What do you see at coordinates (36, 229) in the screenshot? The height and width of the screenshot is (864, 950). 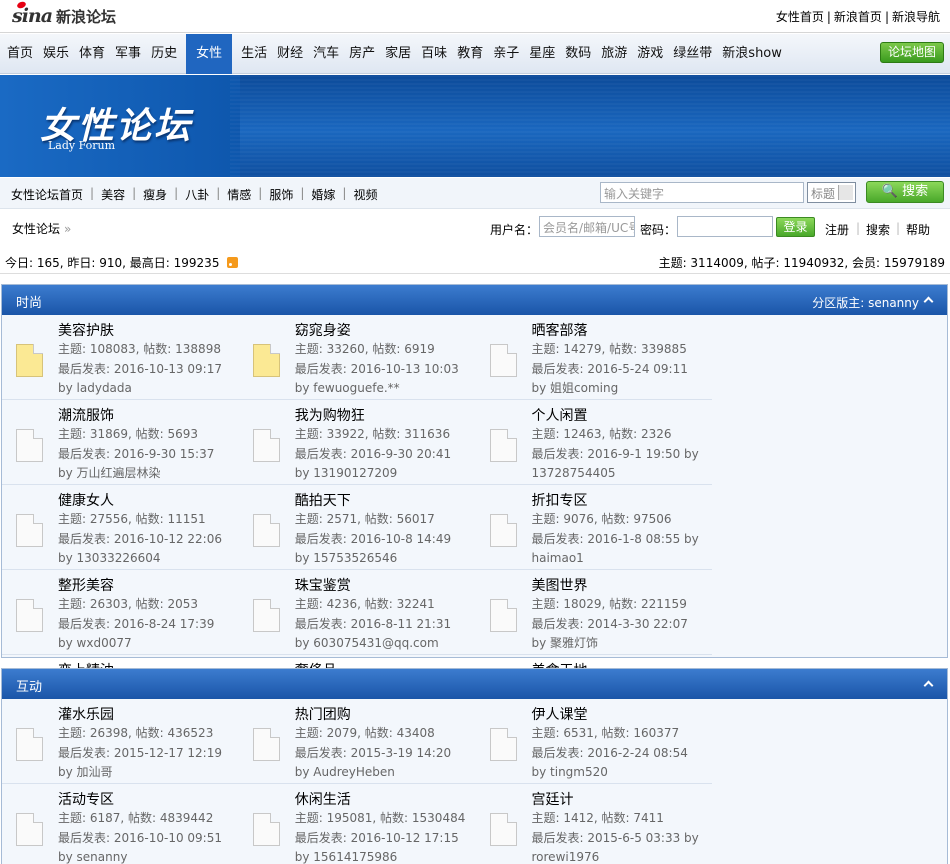 I see `breadcrumb-home: 女性论坛` at bounding box center [36, 229].